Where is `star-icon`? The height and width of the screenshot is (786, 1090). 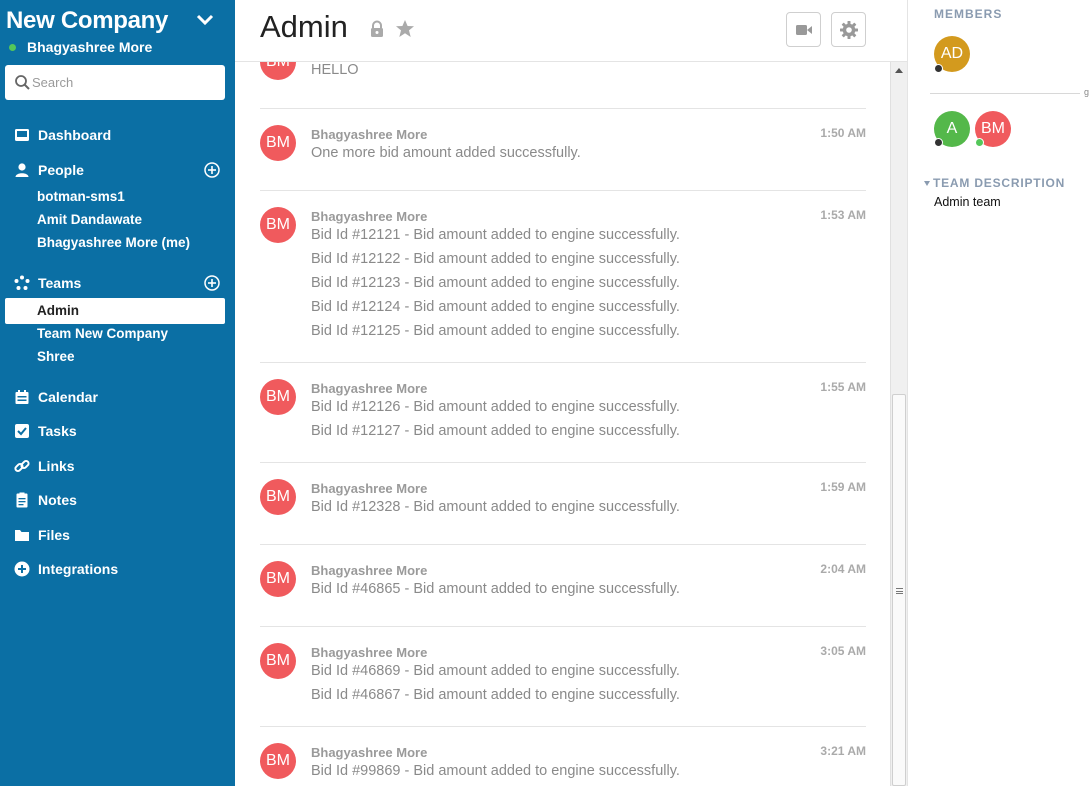 star-icon is located at coordinates (405, 28).